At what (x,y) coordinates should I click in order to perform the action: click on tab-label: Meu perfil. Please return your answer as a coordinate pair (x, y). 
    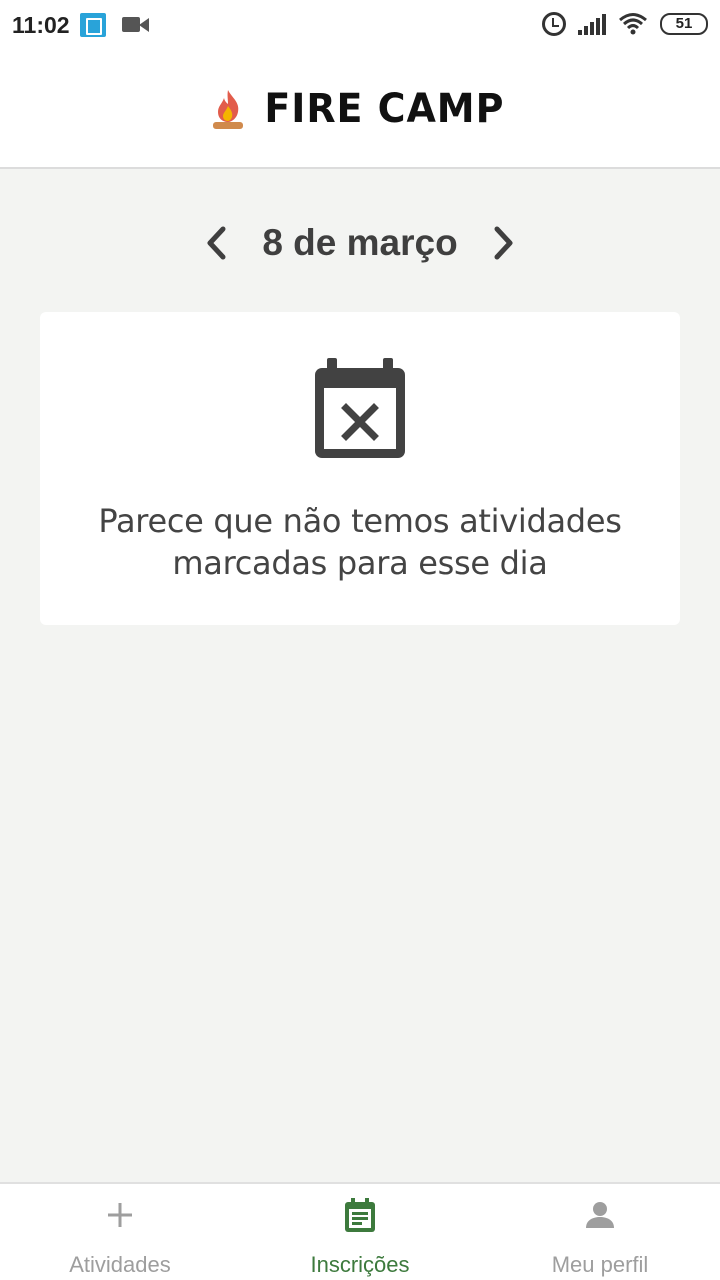
    Looking at the image, I should click on (600, 1264).